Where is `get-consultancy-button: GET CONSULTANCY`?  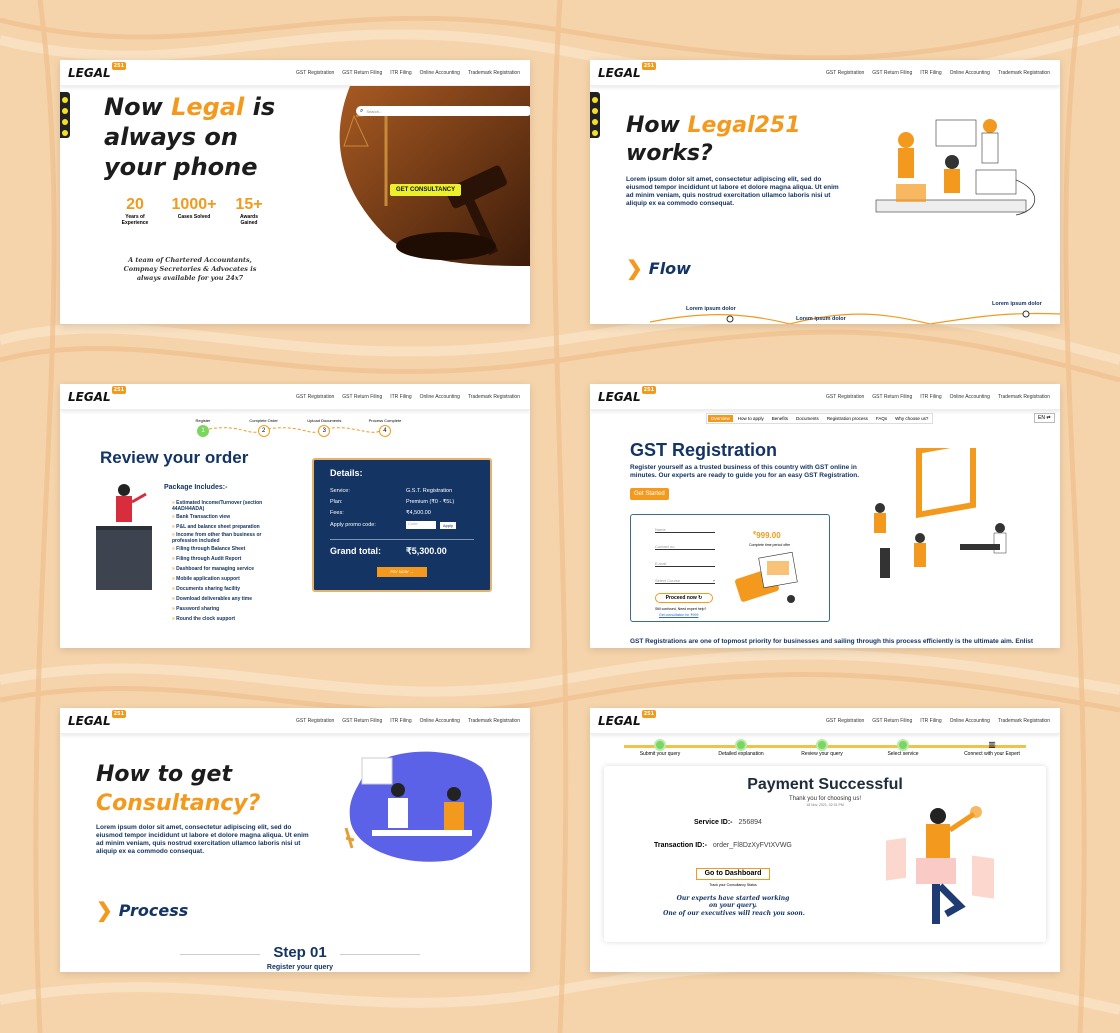 get-consultancy-button: GET CONSULTANCY is located at coordinates (426, 190).